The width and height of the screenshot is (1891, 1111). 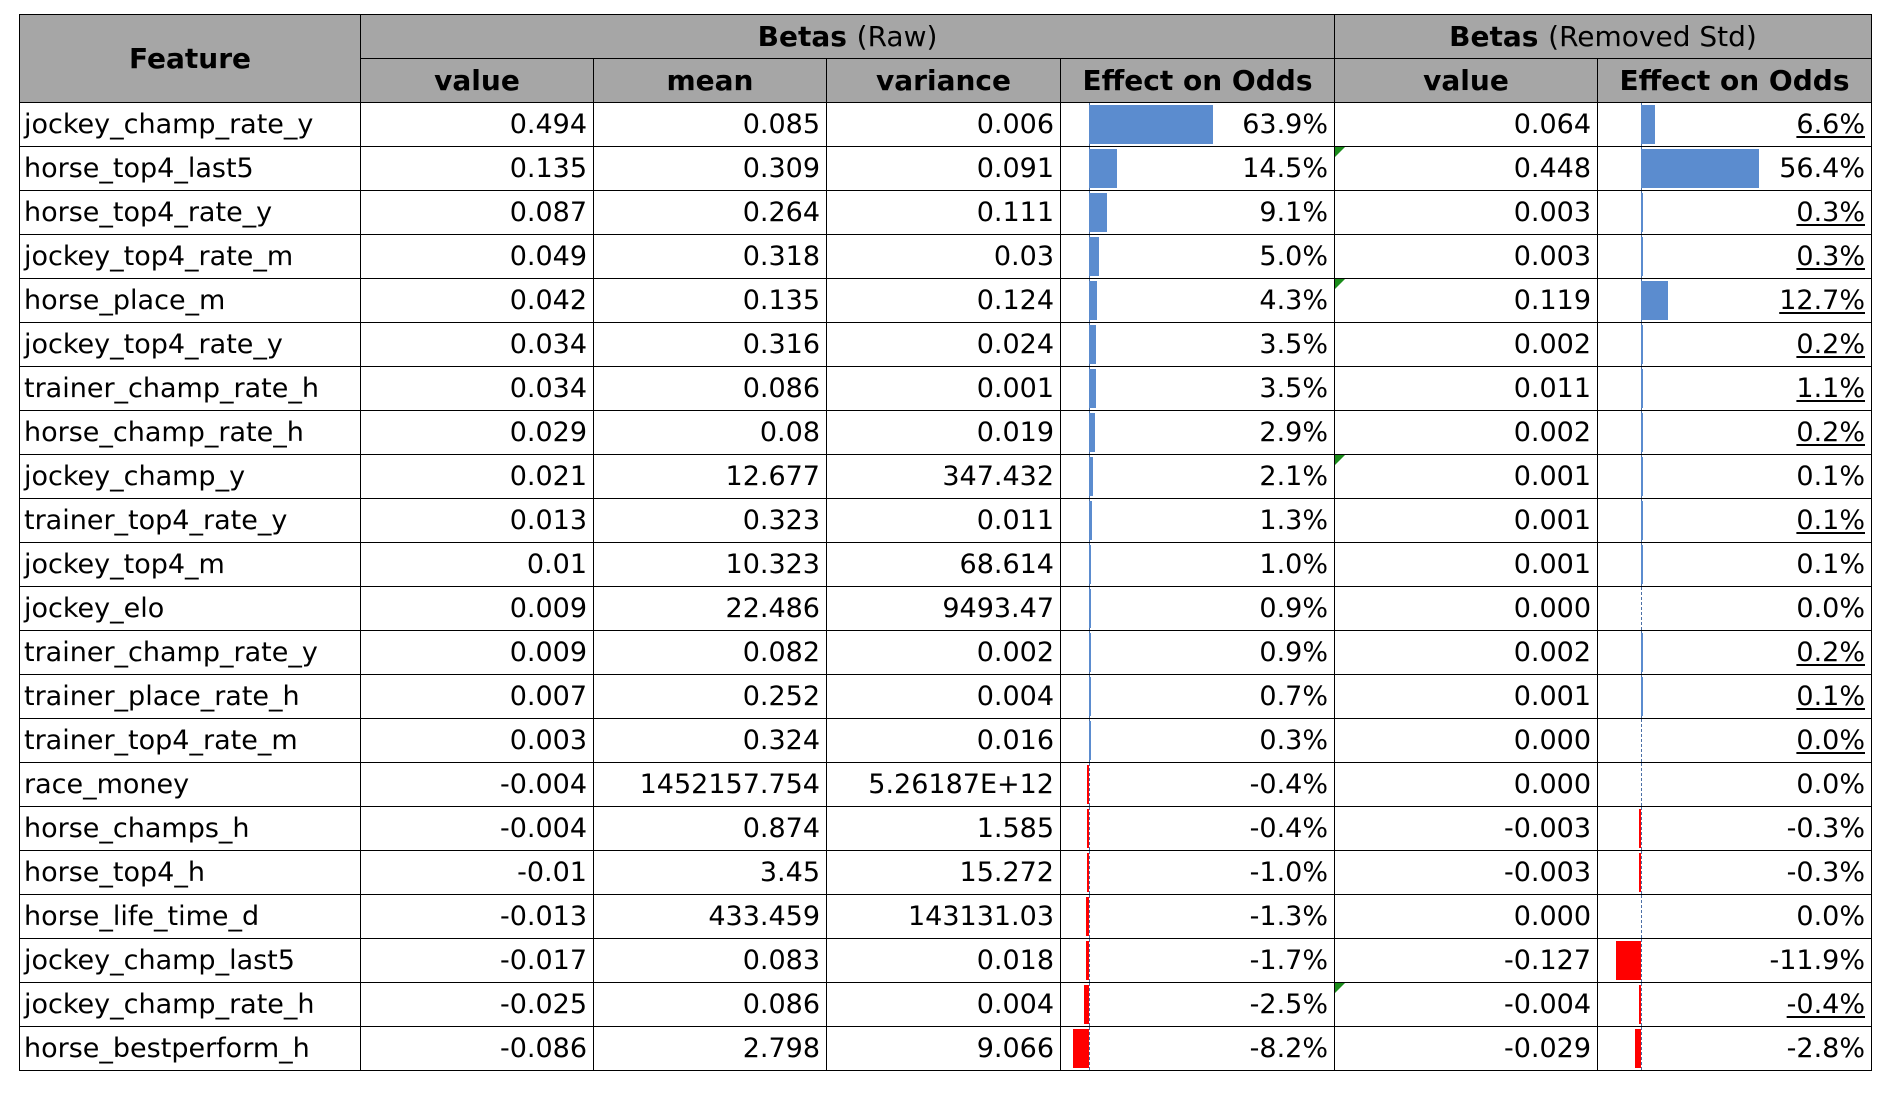 I want to click on effect-std-cell: 0.2%, so click(x=1734, y=652).